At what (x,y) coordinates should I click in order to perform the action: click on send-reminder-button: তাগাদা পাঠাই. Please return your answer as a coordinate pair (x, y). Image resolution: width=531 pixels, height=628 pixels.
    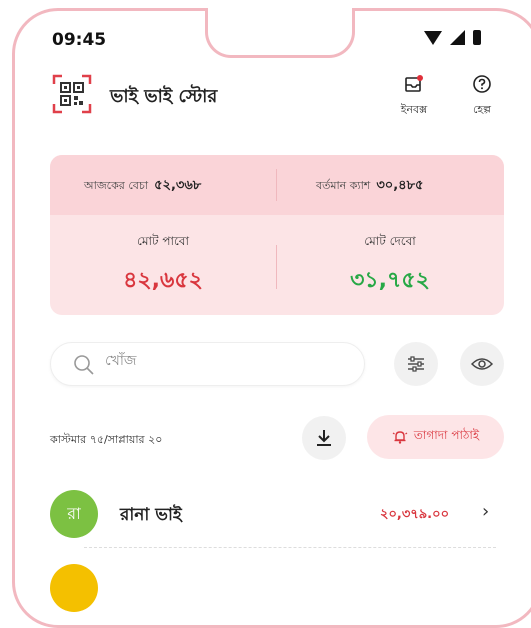
    Looking at the image, I should click on (435, 437).